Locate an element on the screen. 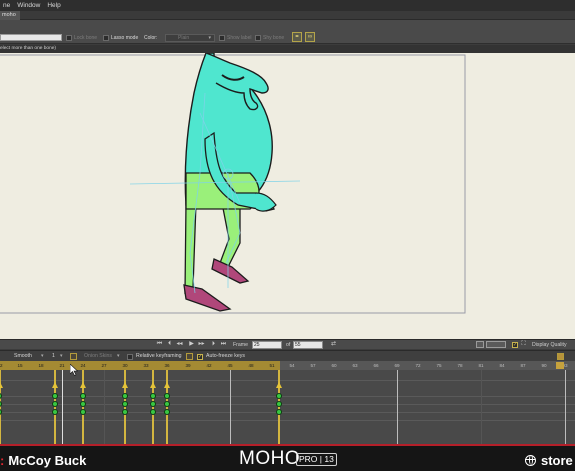 The image size is (575, 471). document-tab: moho is located at coordinates (10, 15).